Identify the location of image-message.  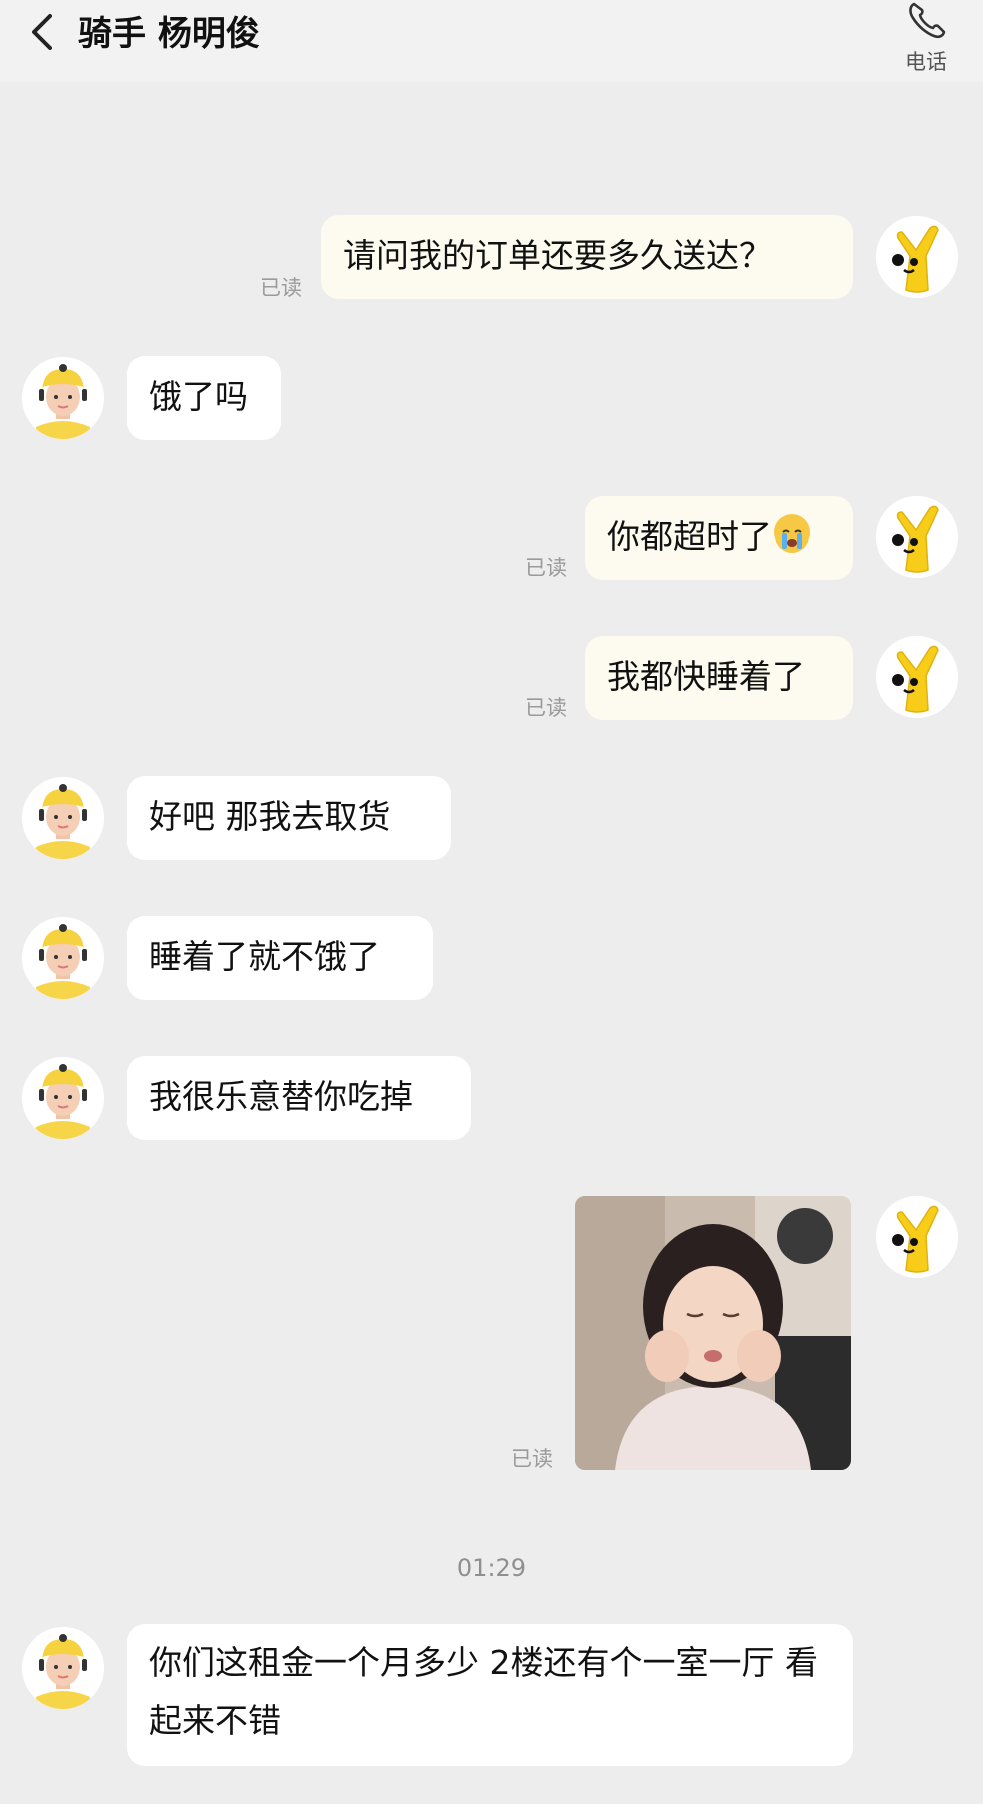
(713, 1333).